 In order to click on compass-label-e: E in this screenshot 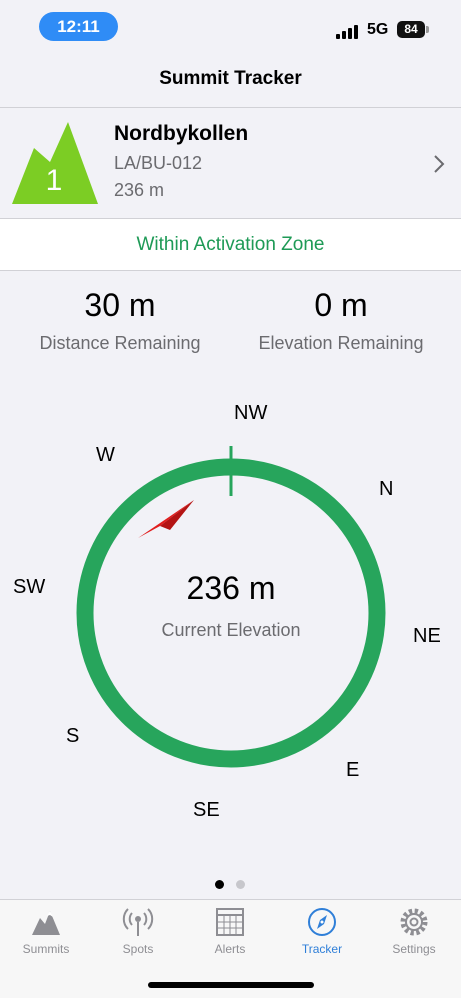, I will do `click(353, 770)`.